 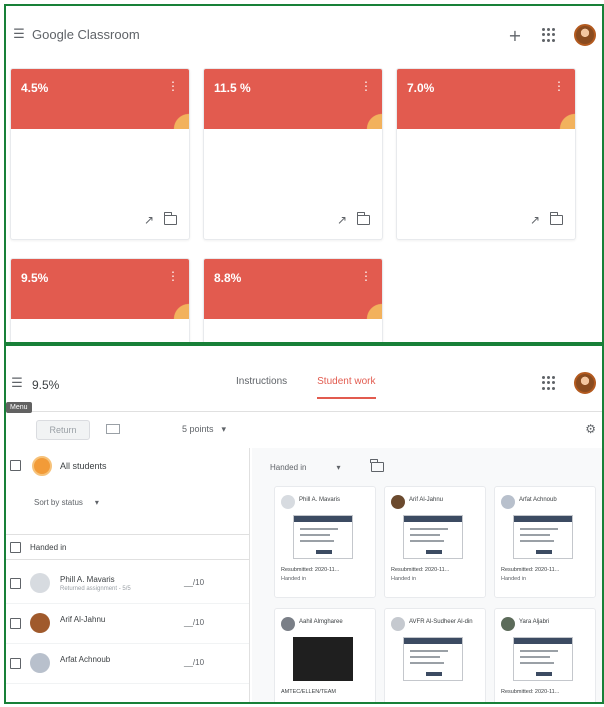 What do you see at coordinates (232, 88) in the screenshot?
I see `class-card-title: 11.5 %` at bounding box center [232, 88].